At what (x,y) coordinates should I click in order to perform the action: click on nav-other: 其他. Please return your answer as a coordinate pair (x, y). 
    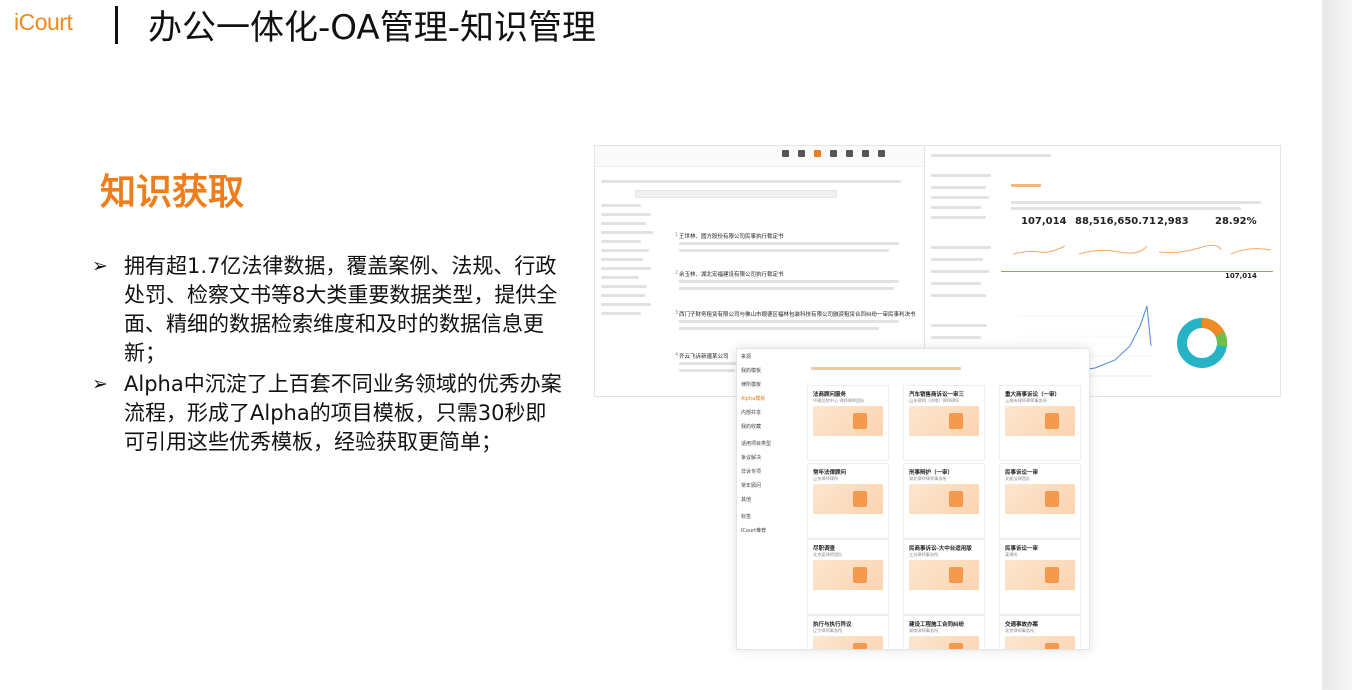
    Looking at the image, I should click on (773, 499).